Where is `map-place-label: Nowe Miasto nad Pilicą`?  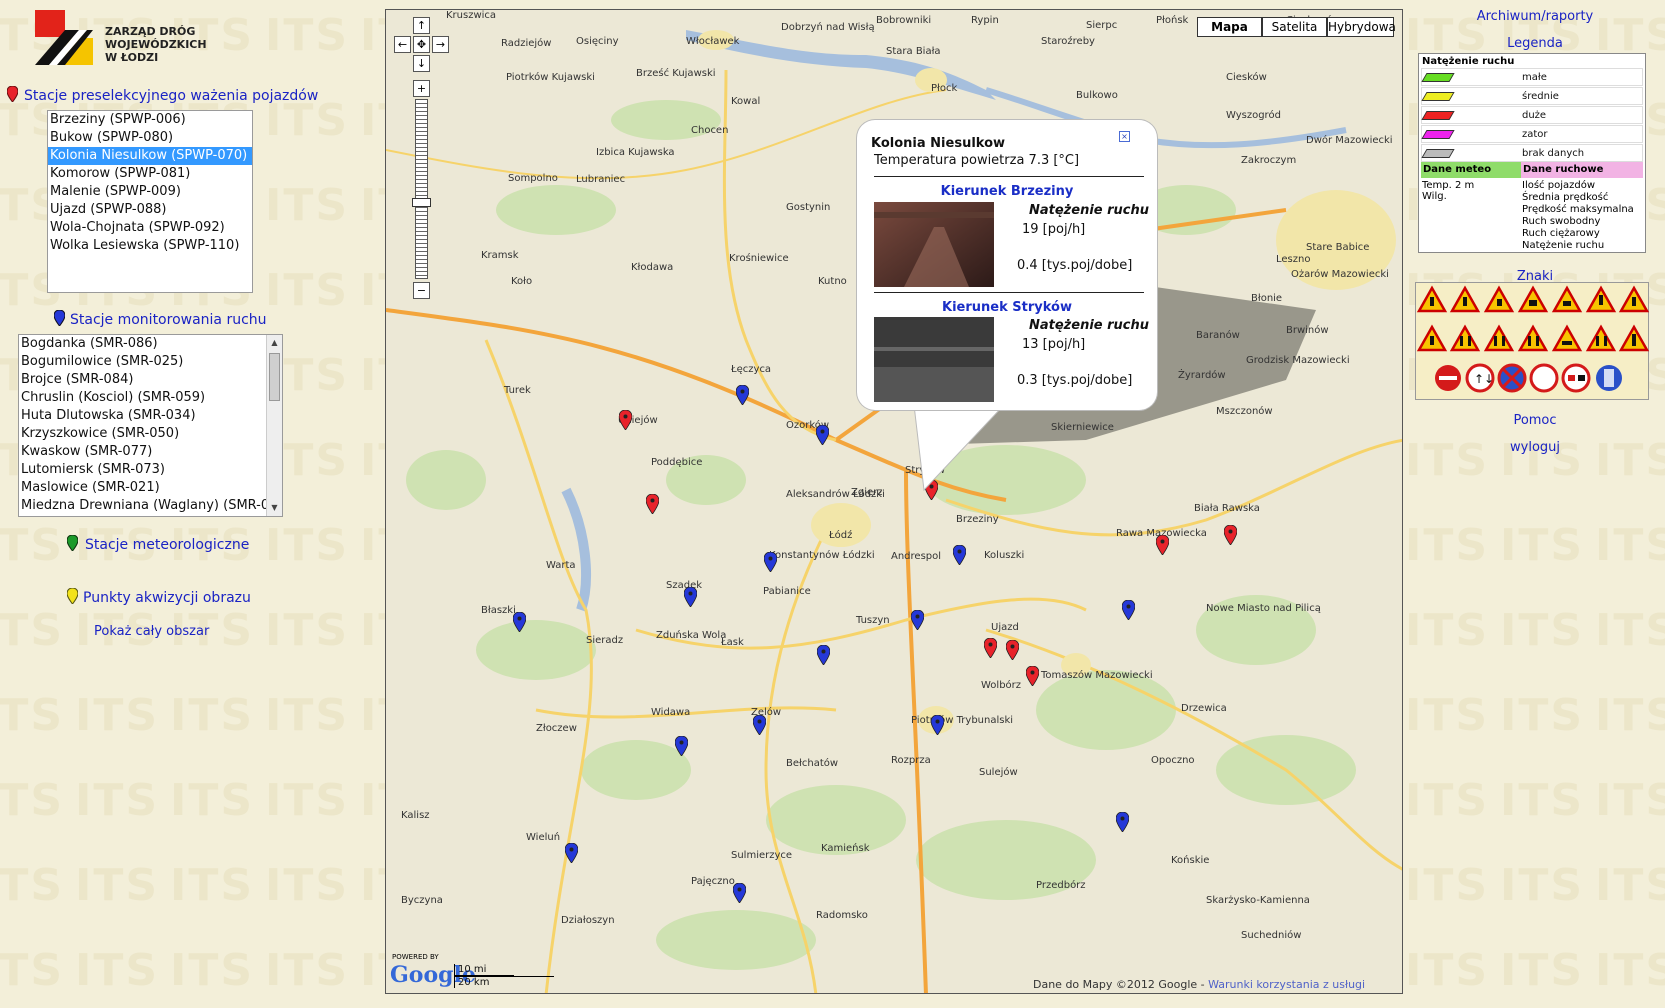
map-place-label: Nowe Miasto nad Pilicą is located at coordinates (1263, 608).